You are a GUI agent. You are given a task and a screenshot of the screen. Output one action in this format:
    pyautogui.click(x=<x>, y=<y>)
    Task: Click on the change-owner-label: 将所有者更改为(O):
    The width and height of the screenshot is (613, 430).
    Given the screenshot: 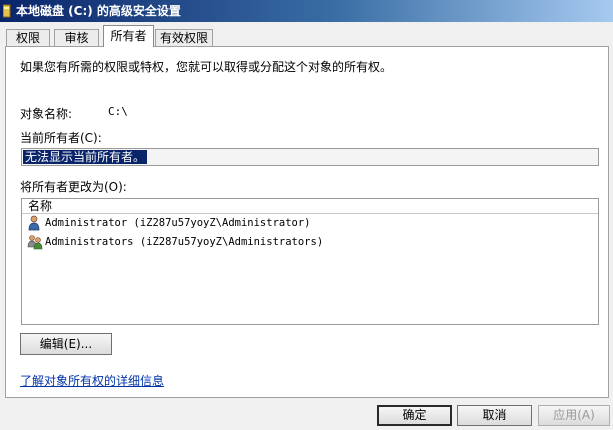 What is the action you would take?
    pyautogui.click(x=73, y=187)
    